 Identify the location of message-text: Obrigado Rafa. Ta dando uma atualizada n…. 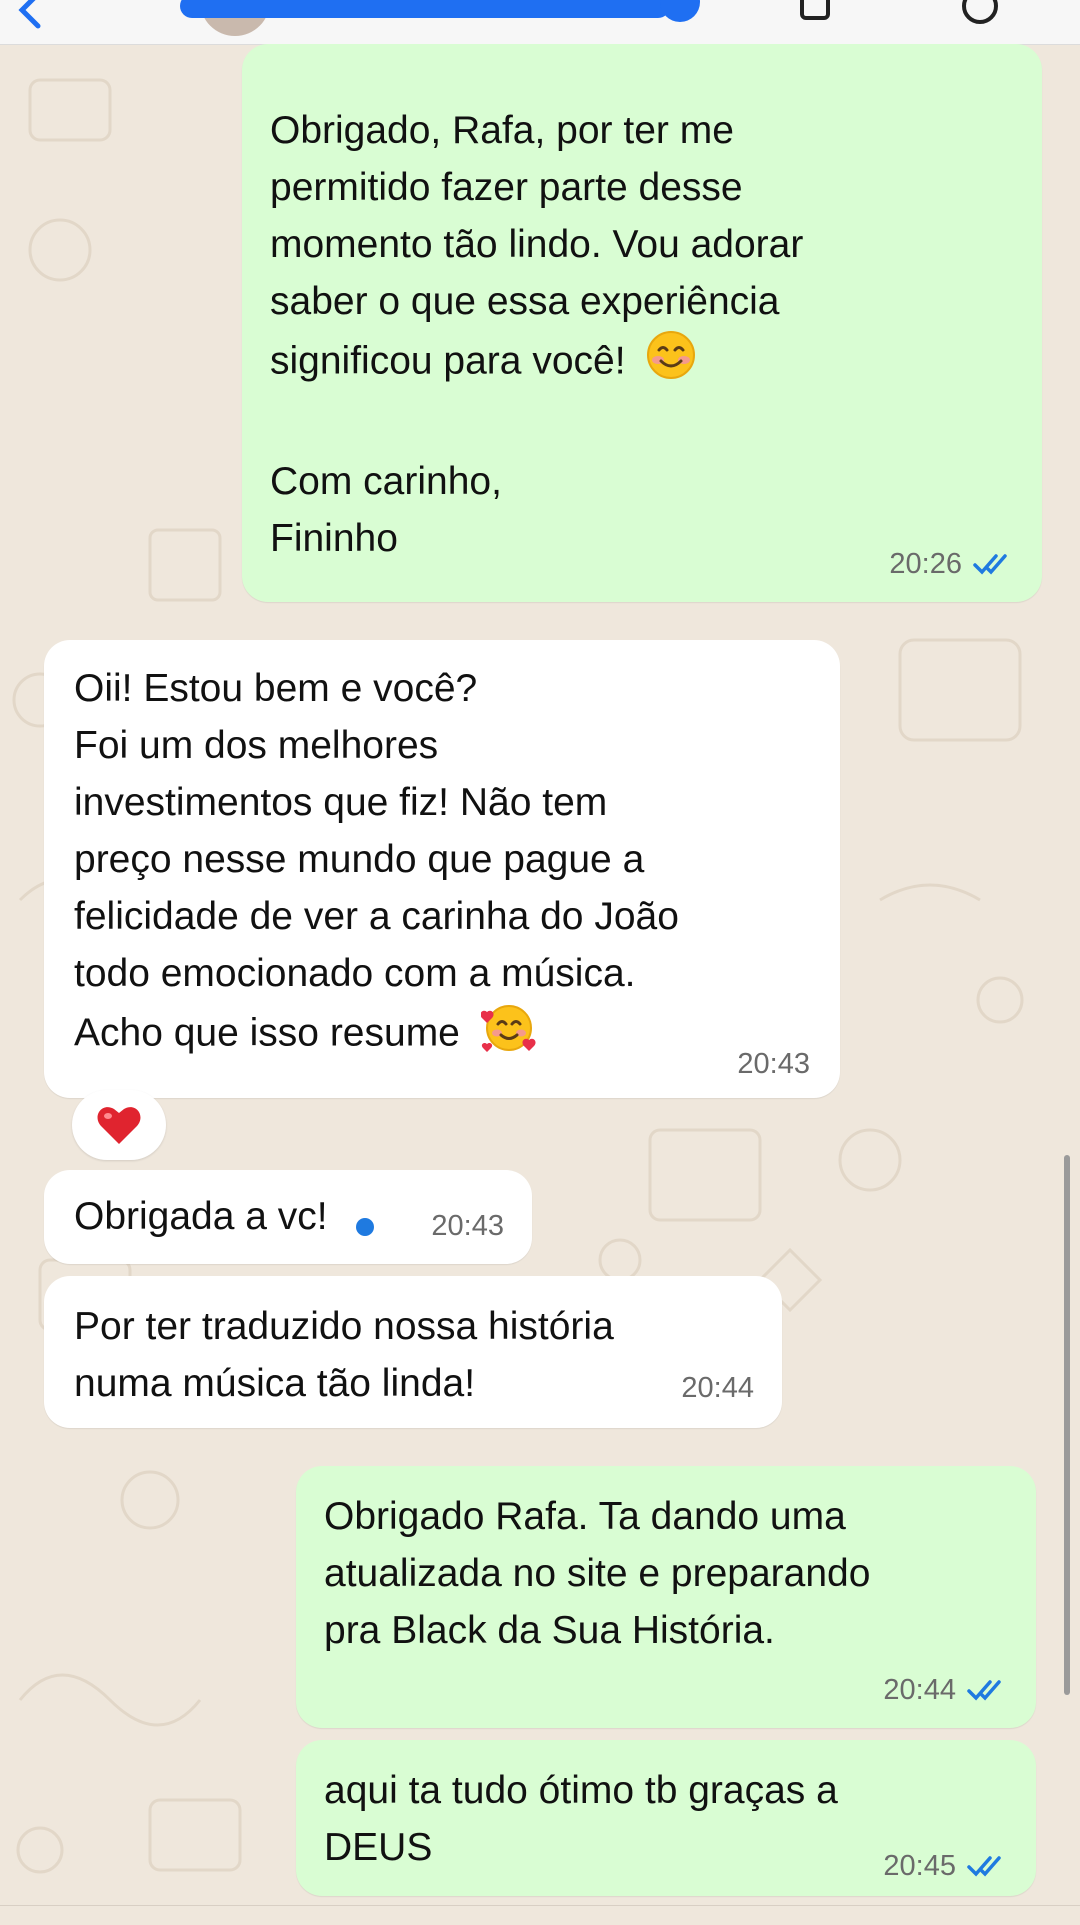
(597, 1573).